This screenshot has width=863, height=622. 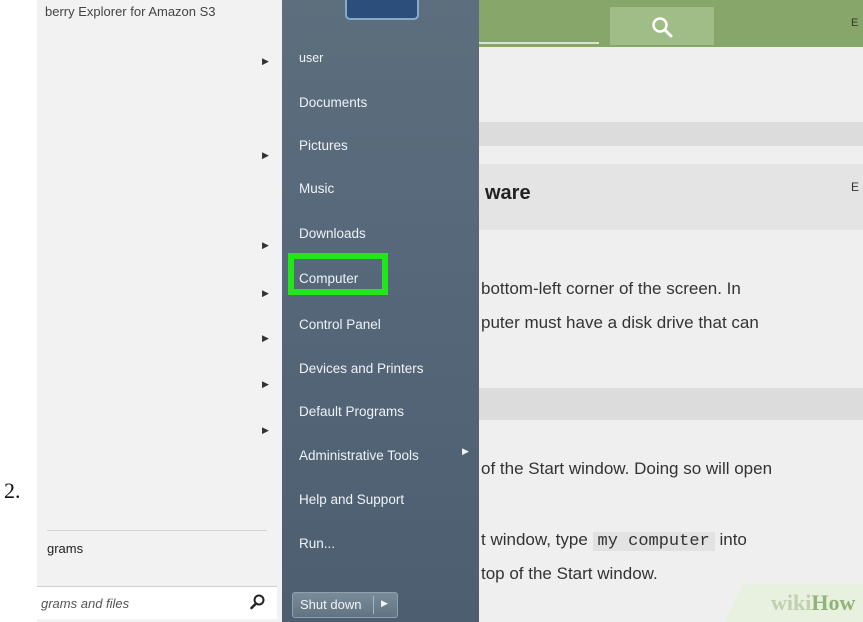 What do you see at coordinates (331, 604) in the screenshot?
I see `shut-down-label: Shut down` at bounding box center [331, 604].